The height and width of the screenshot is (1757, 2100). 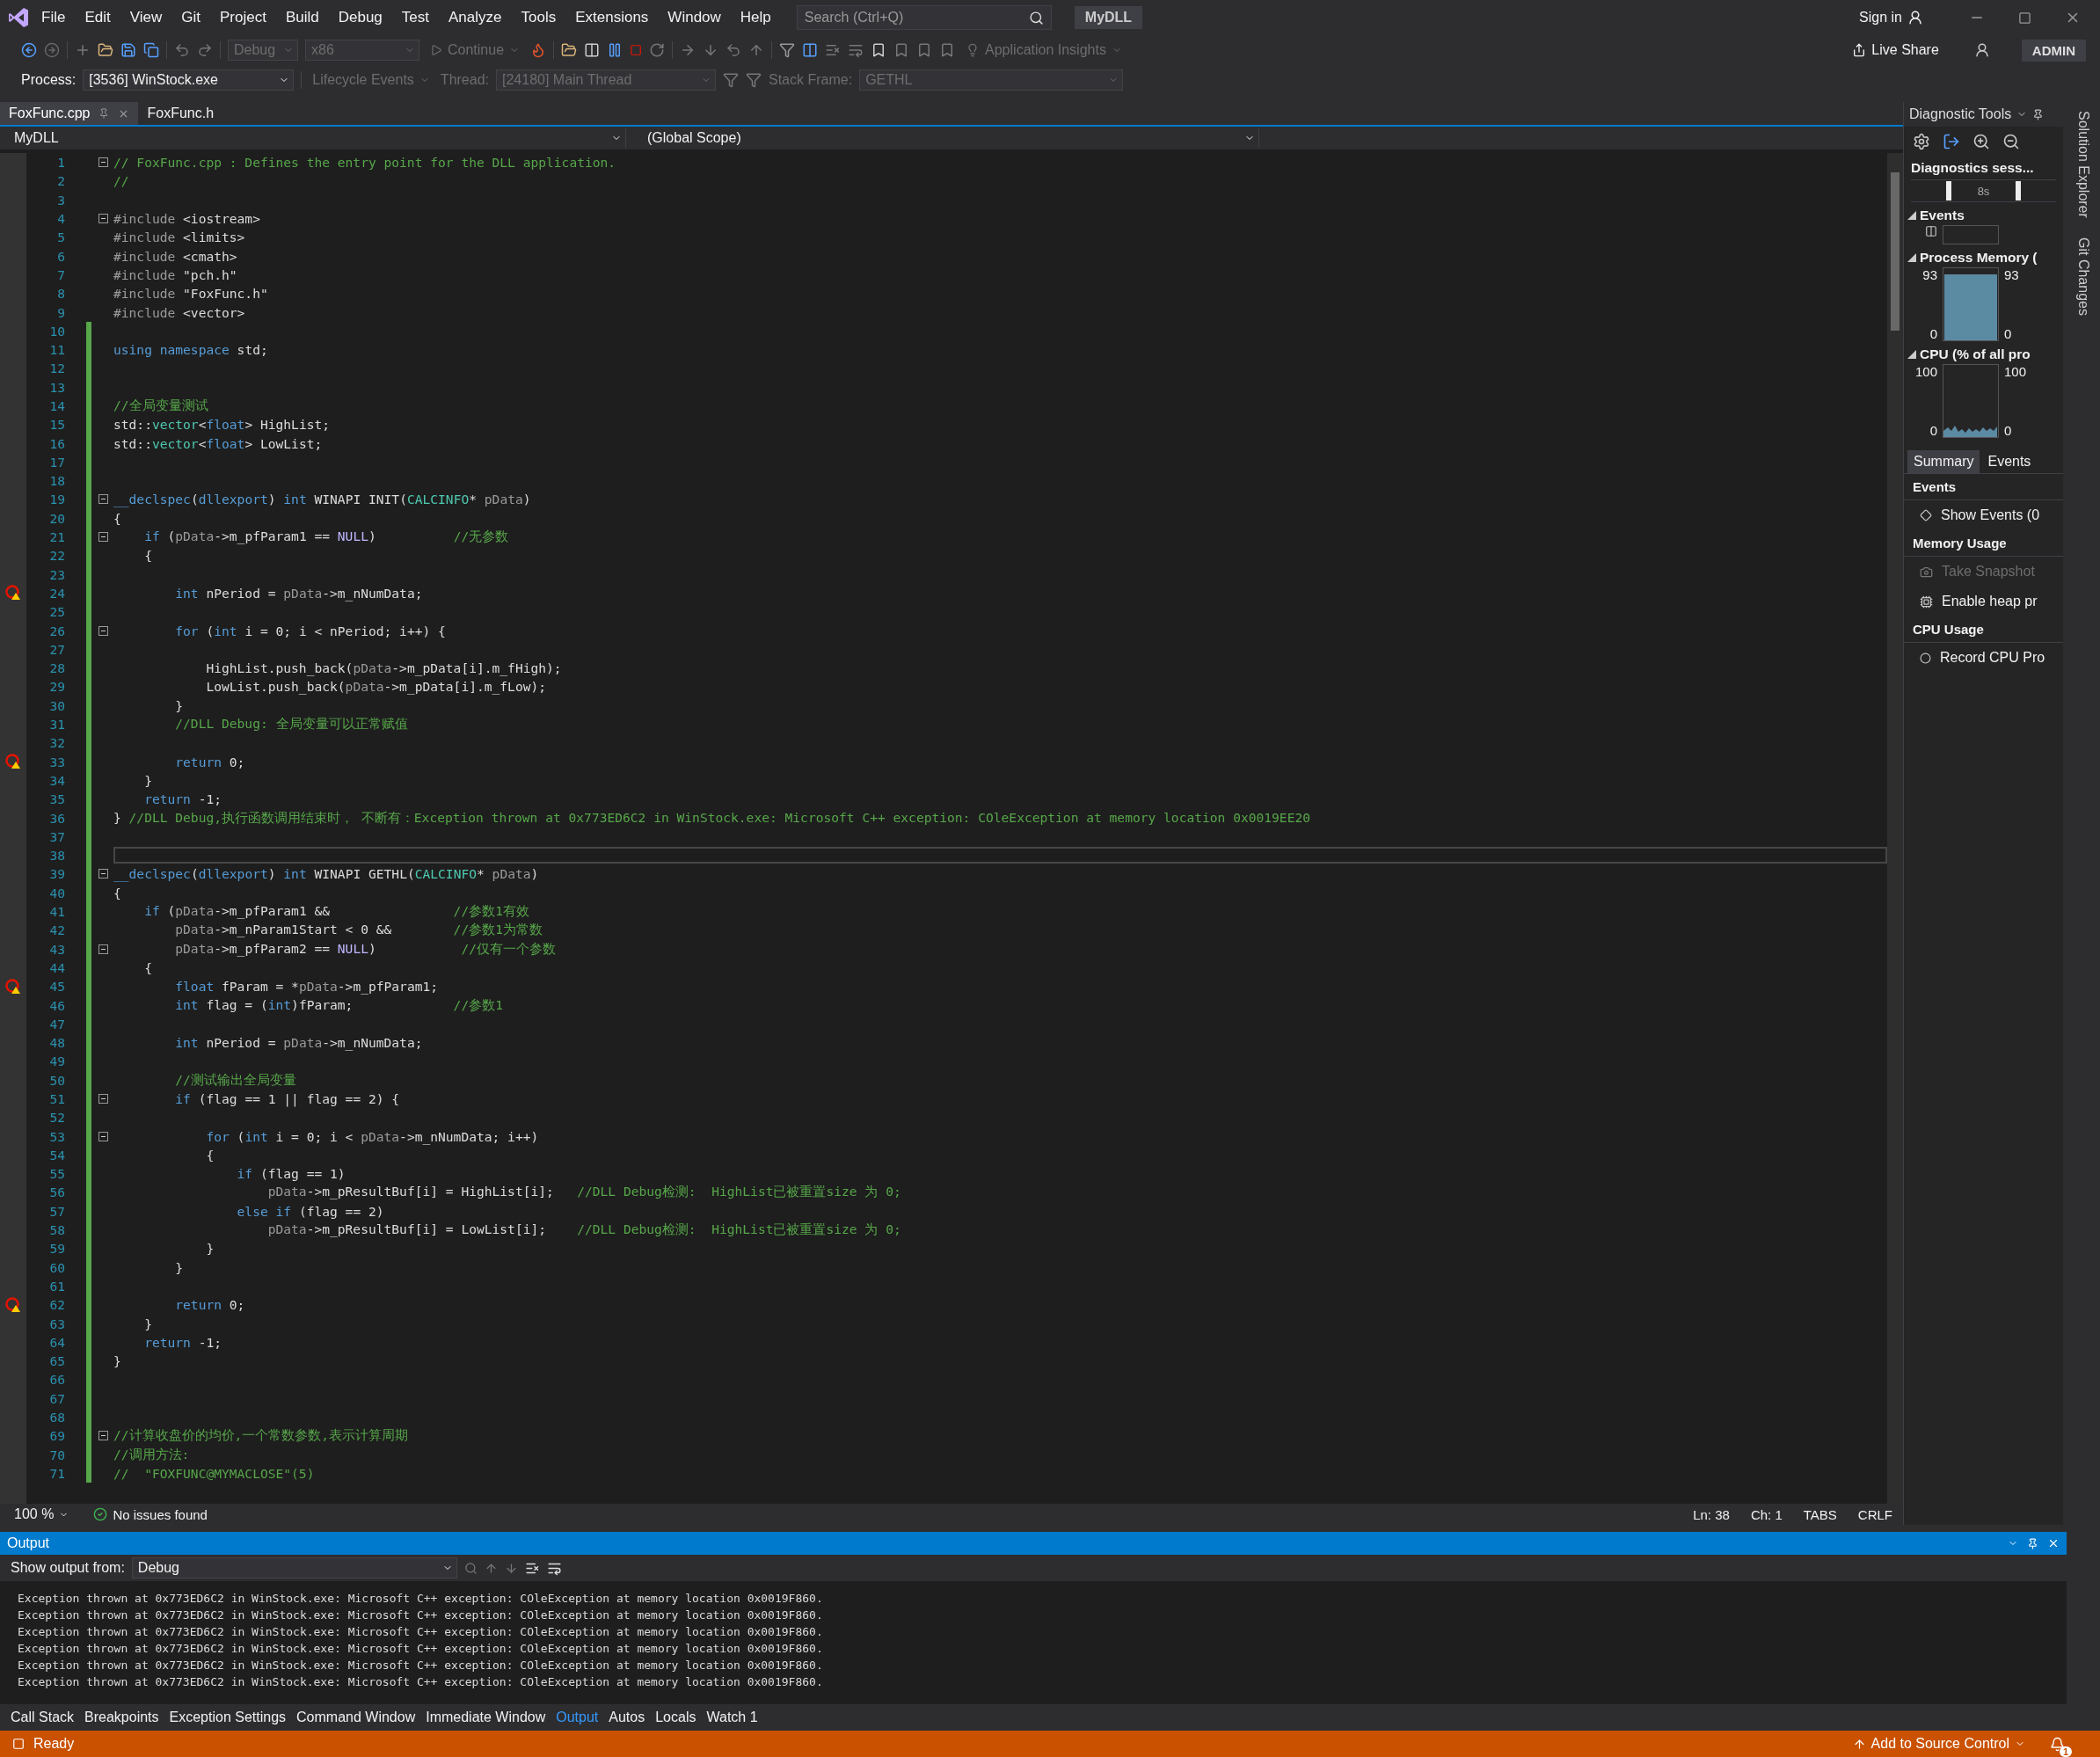 I want to click on output-source-dropdown: Debug, so click(x=294, y=1567).